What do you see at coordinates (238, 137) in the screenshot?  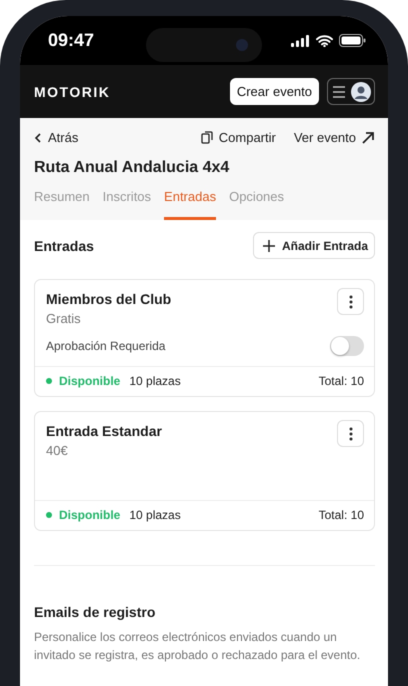 I see `share-link: Compartir` at bounding box center [238, 137].